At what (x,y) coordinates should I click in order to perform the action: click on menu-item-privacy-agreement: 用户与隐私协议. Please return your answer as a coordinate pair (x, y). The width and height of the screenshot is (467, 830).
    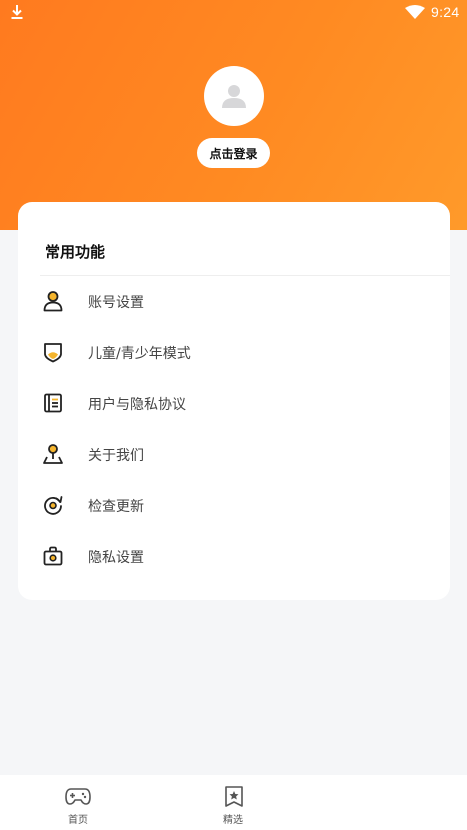
    Looking at the image, I should click on (234, 404).